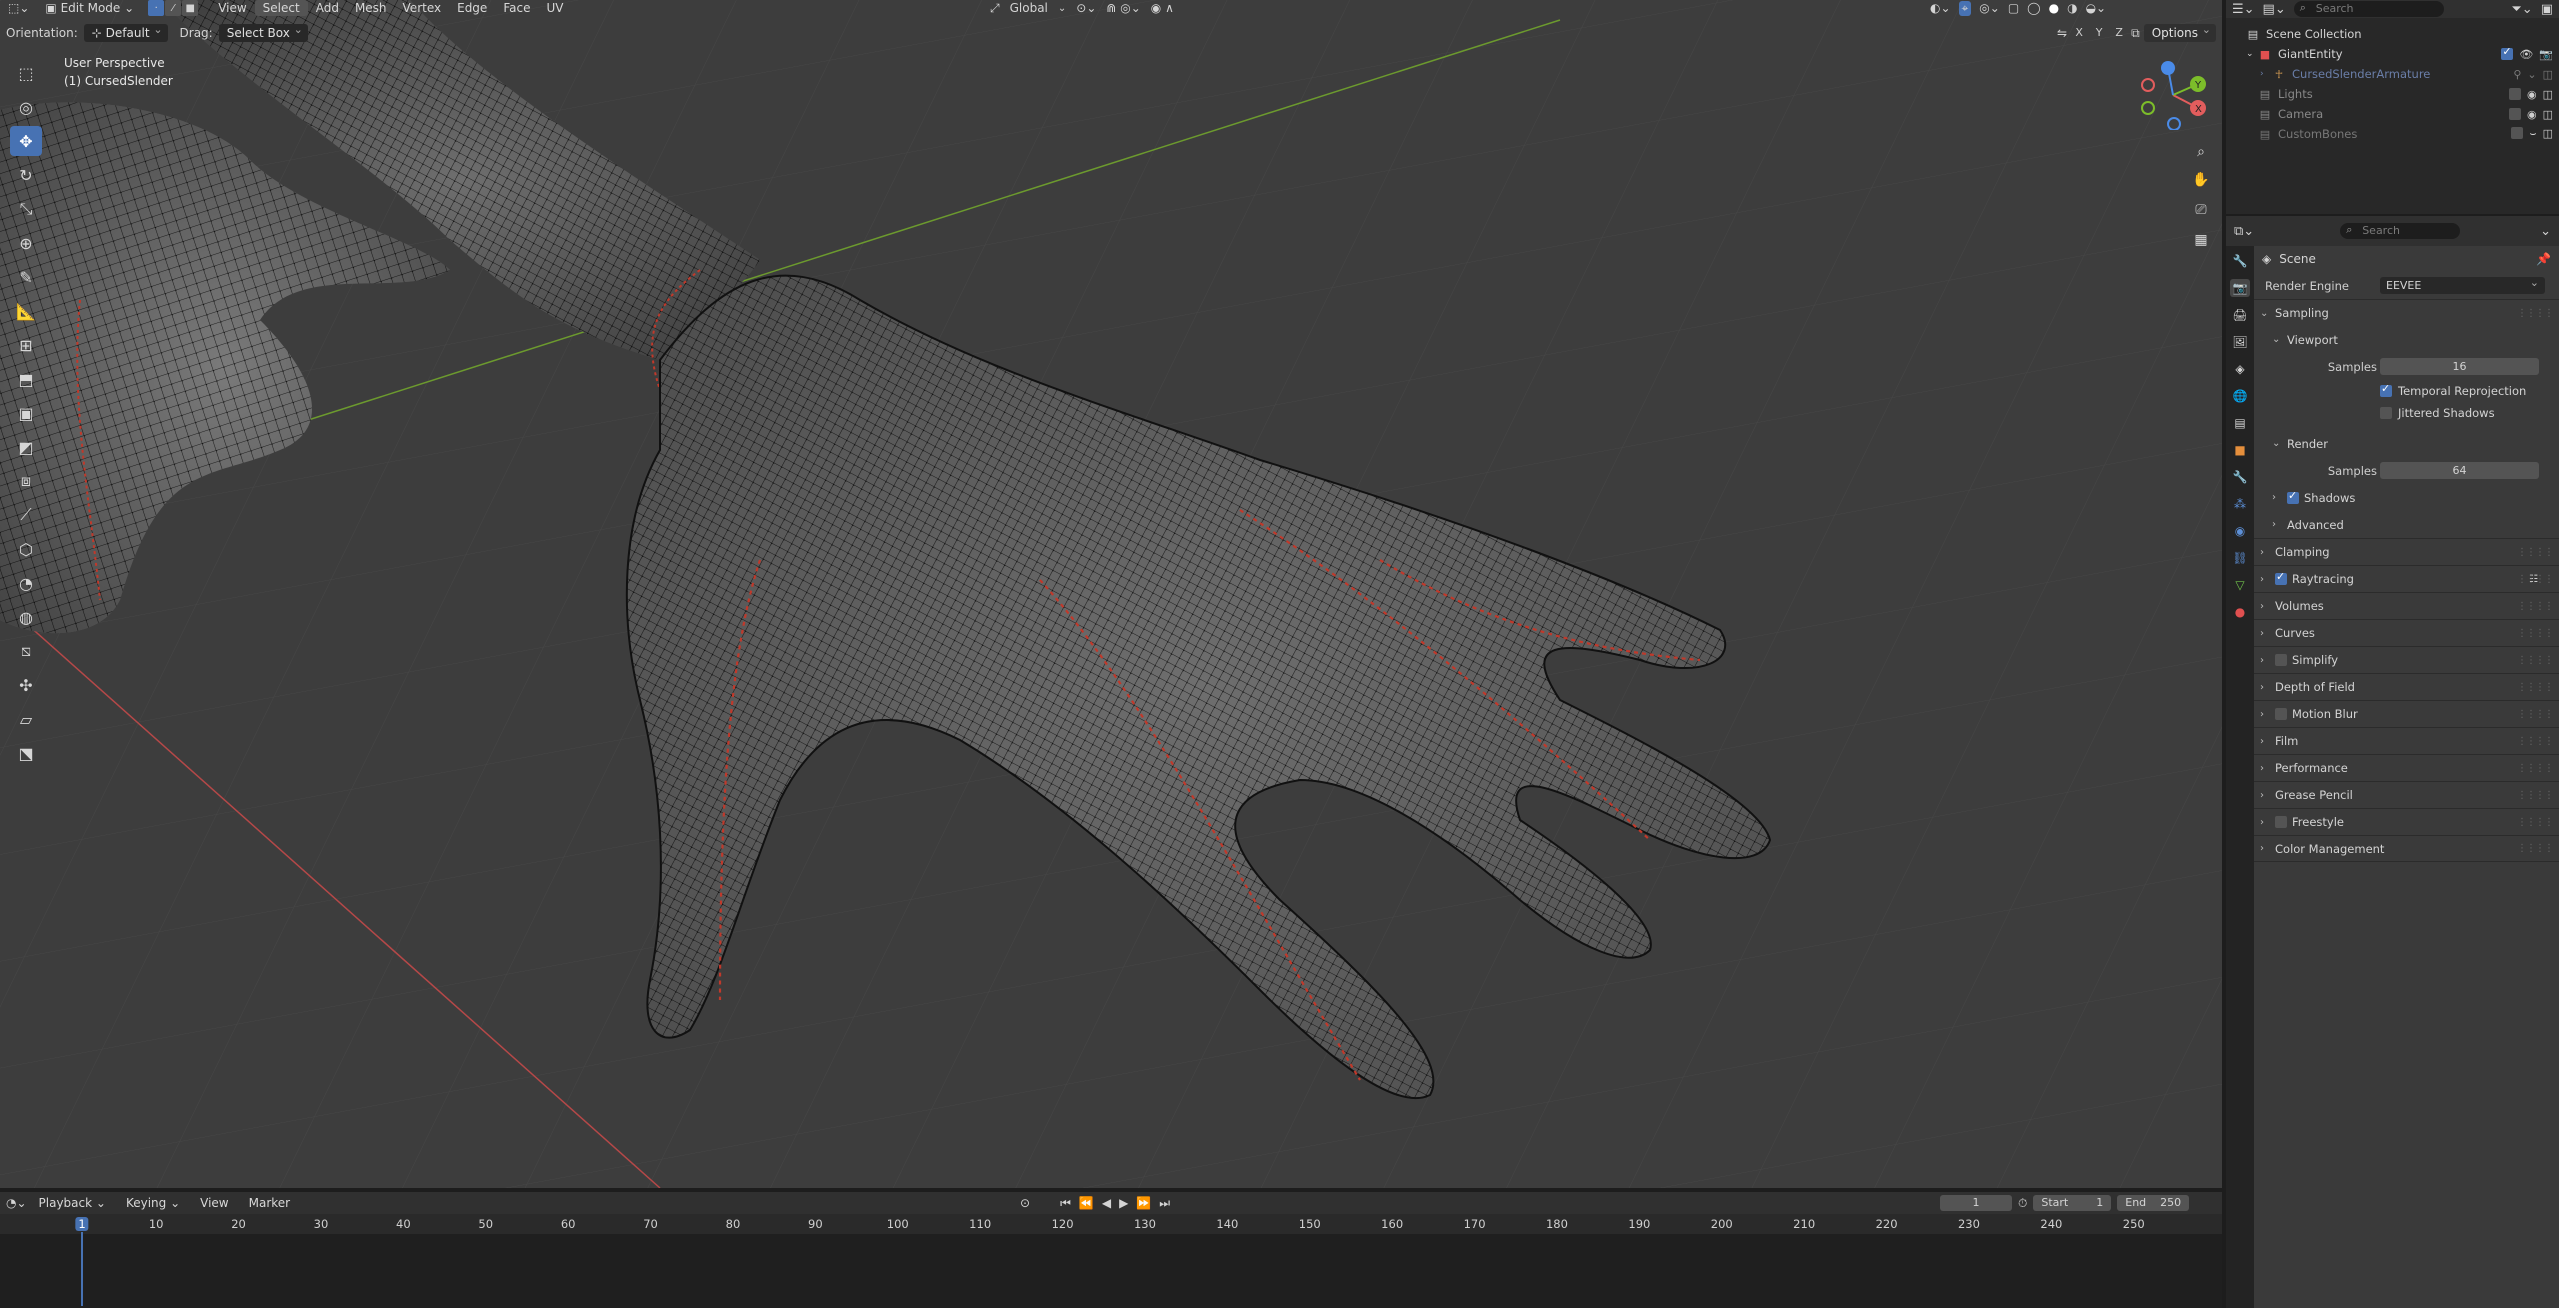 The height and width of the screenshot is (1308, 2559). I want to click on world-tab-icon: 🌐, so click(2240, 396).